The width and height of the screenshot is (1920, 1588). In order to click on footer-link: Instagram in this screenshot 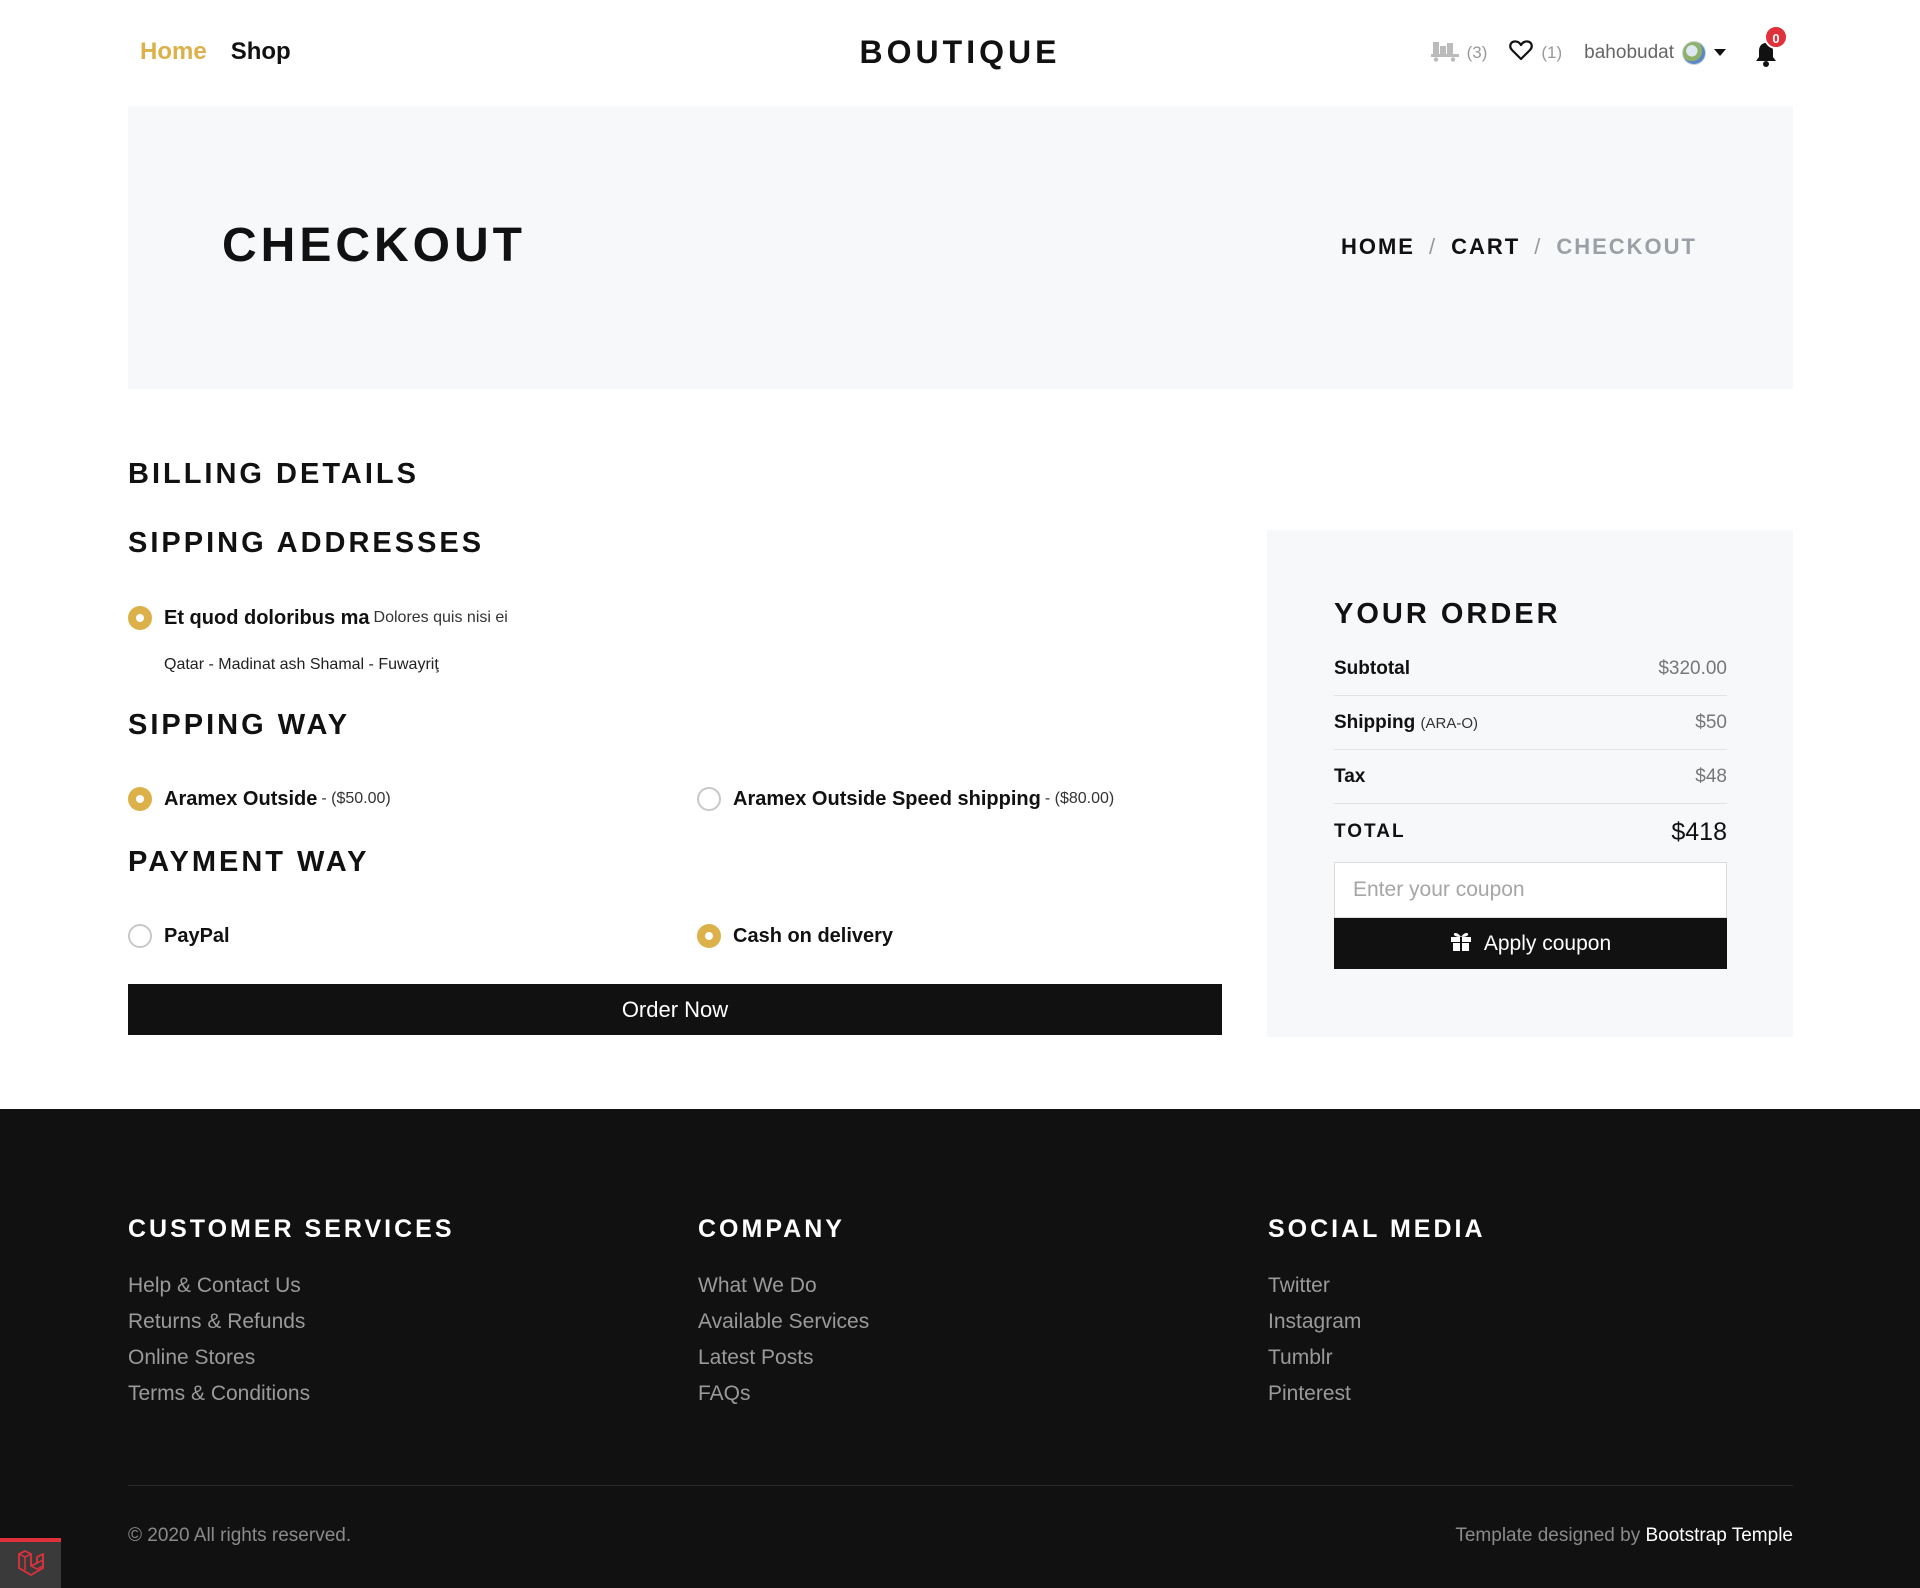, I will do `click(1377, 1322)`.